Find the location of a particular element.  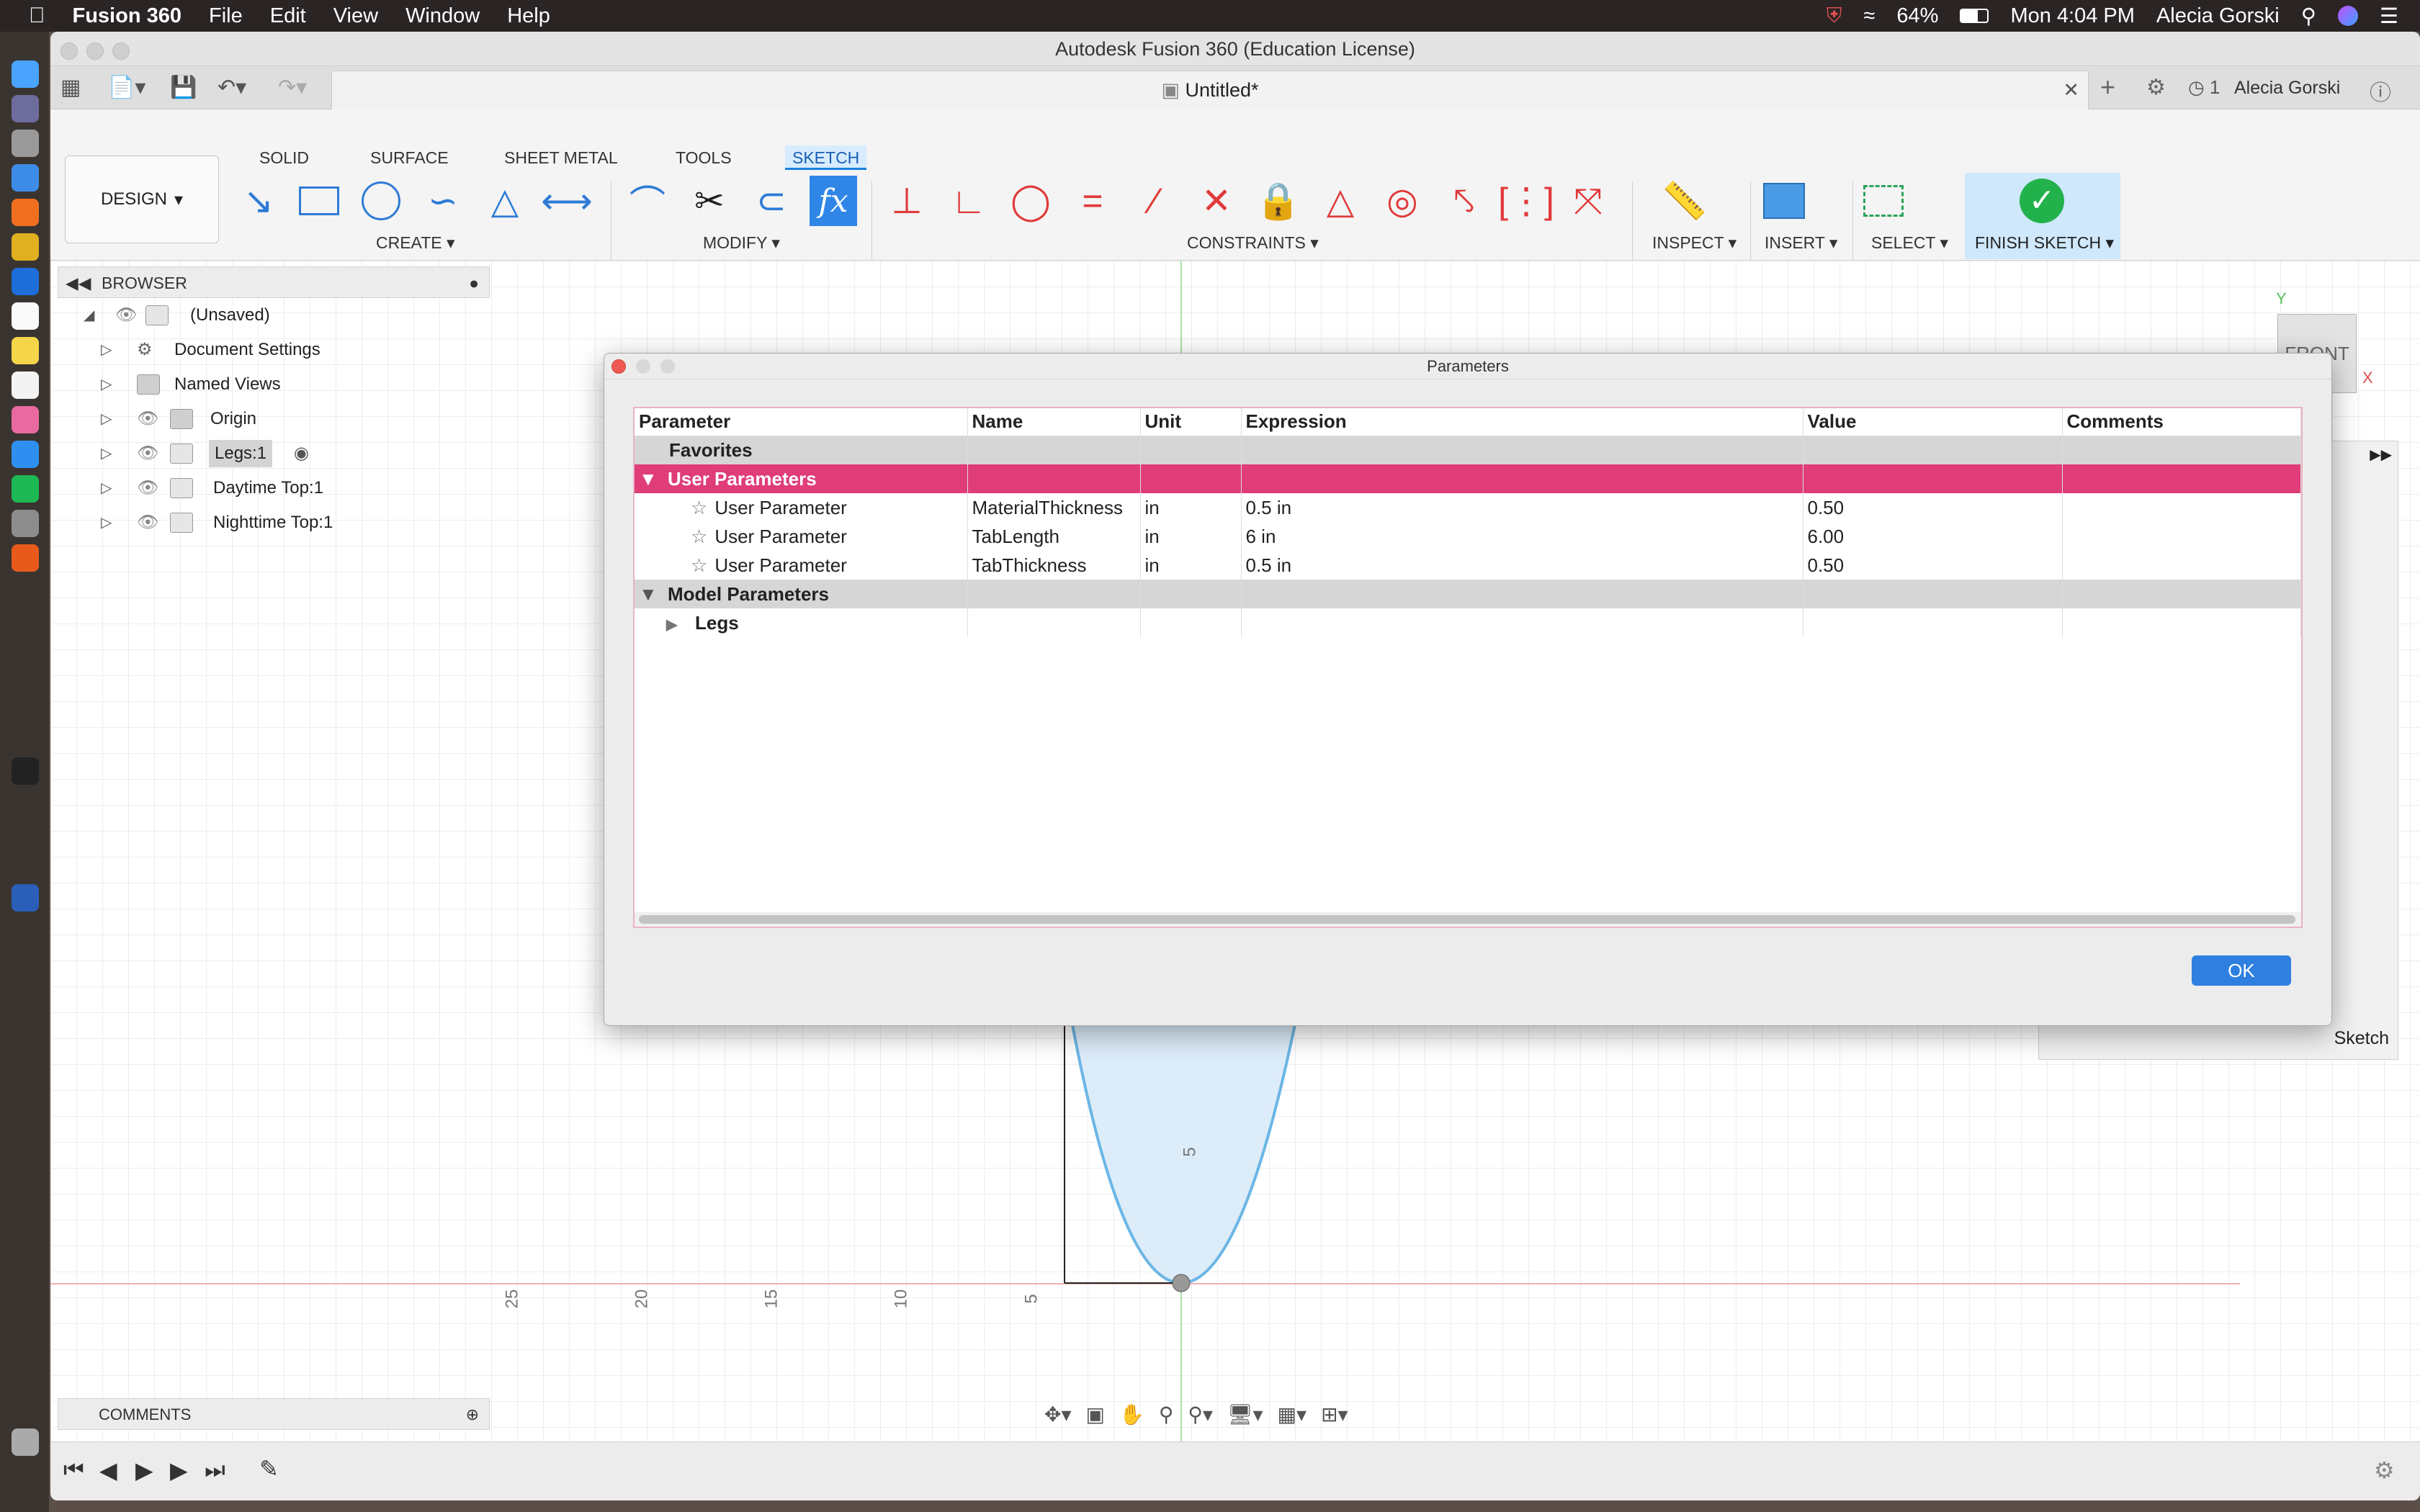

dock-calendar-icon is located at coordinates (26, 316).